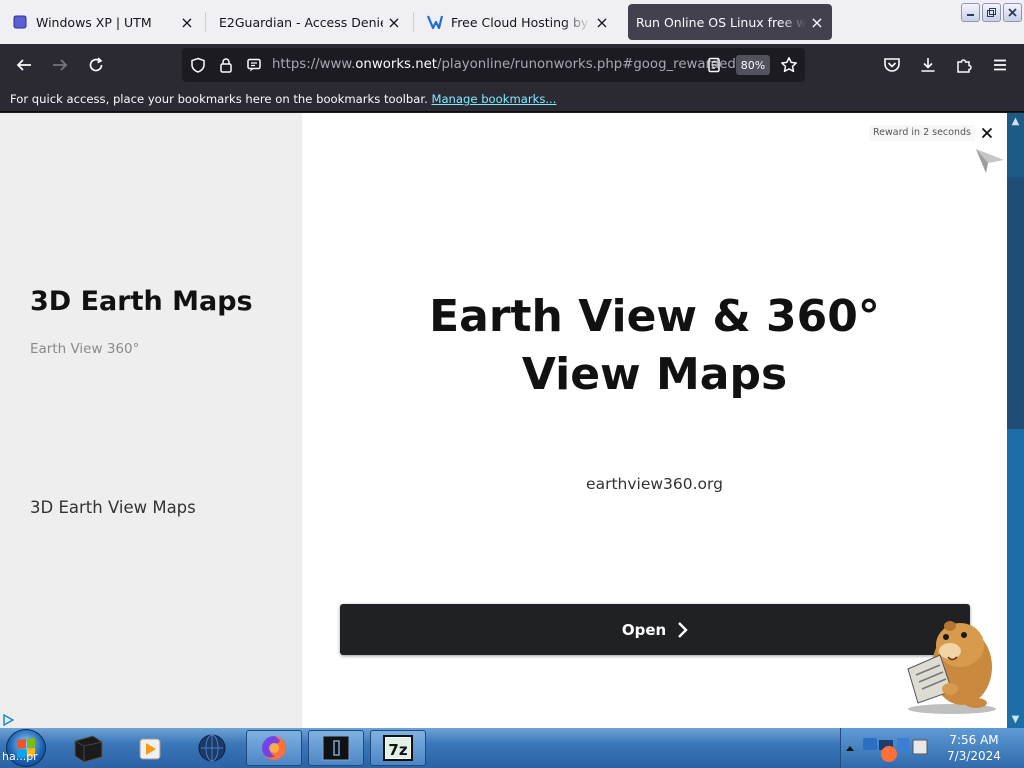  Describe the element at coordinates (435, 22) in the screenshot. I see `onworks-favicon-icon` at that location.